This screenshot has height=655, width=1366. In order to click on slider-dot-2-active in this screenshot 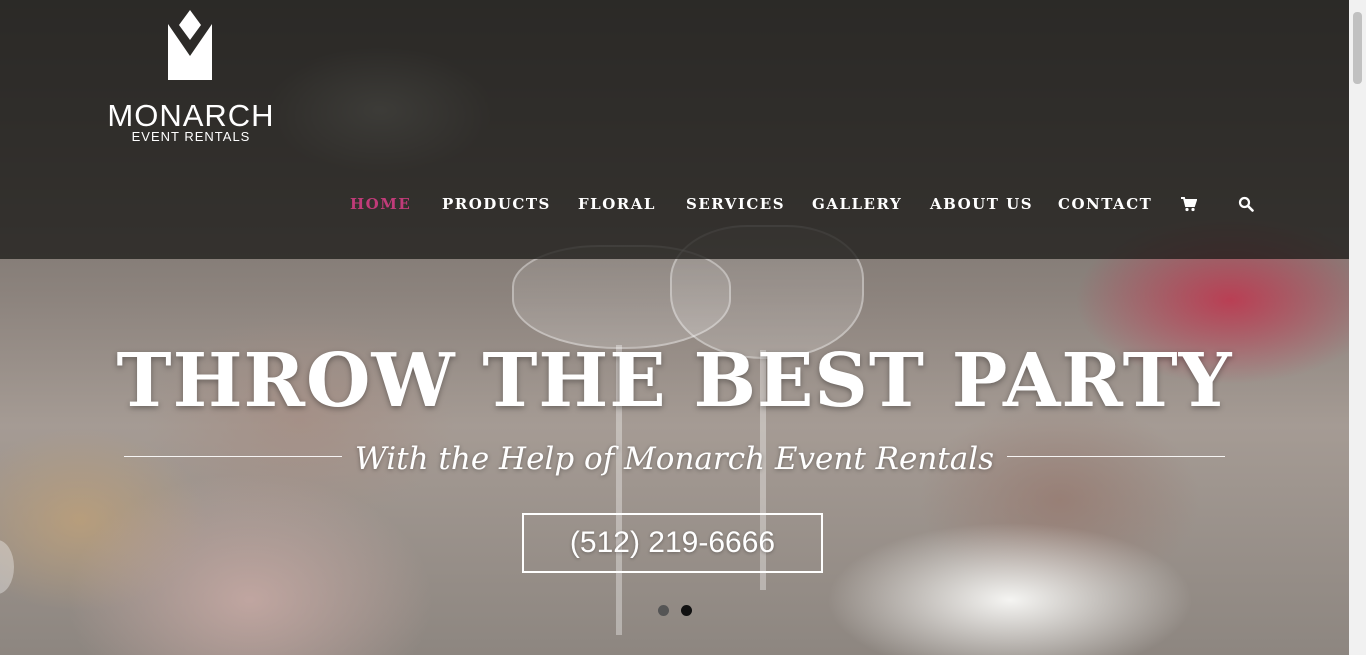, I will do `click(686, 610)`.